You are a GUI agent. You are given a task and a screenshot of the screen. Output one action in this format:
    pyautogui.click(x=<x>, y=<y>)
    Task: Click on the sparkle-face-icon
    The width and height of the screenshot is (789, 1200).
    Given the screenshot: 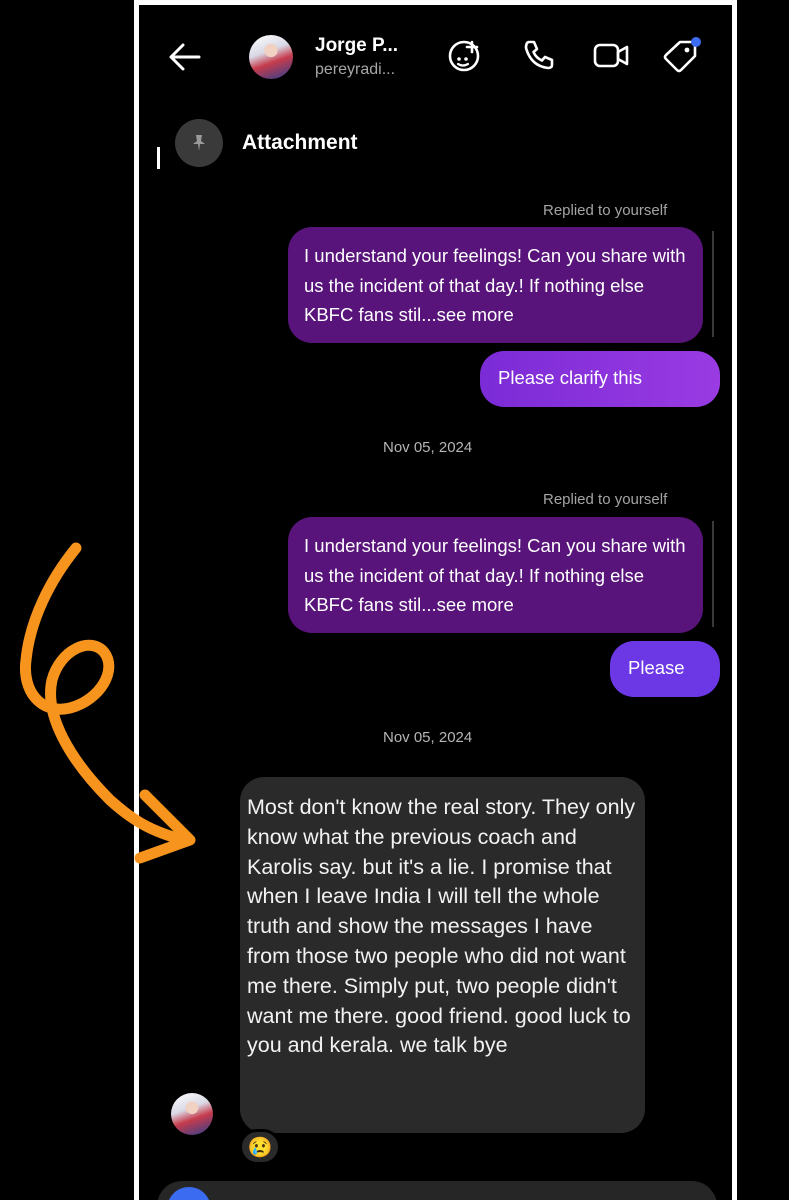 What is the action you would take?
    pyautogui.click(x=465, y=55)
    